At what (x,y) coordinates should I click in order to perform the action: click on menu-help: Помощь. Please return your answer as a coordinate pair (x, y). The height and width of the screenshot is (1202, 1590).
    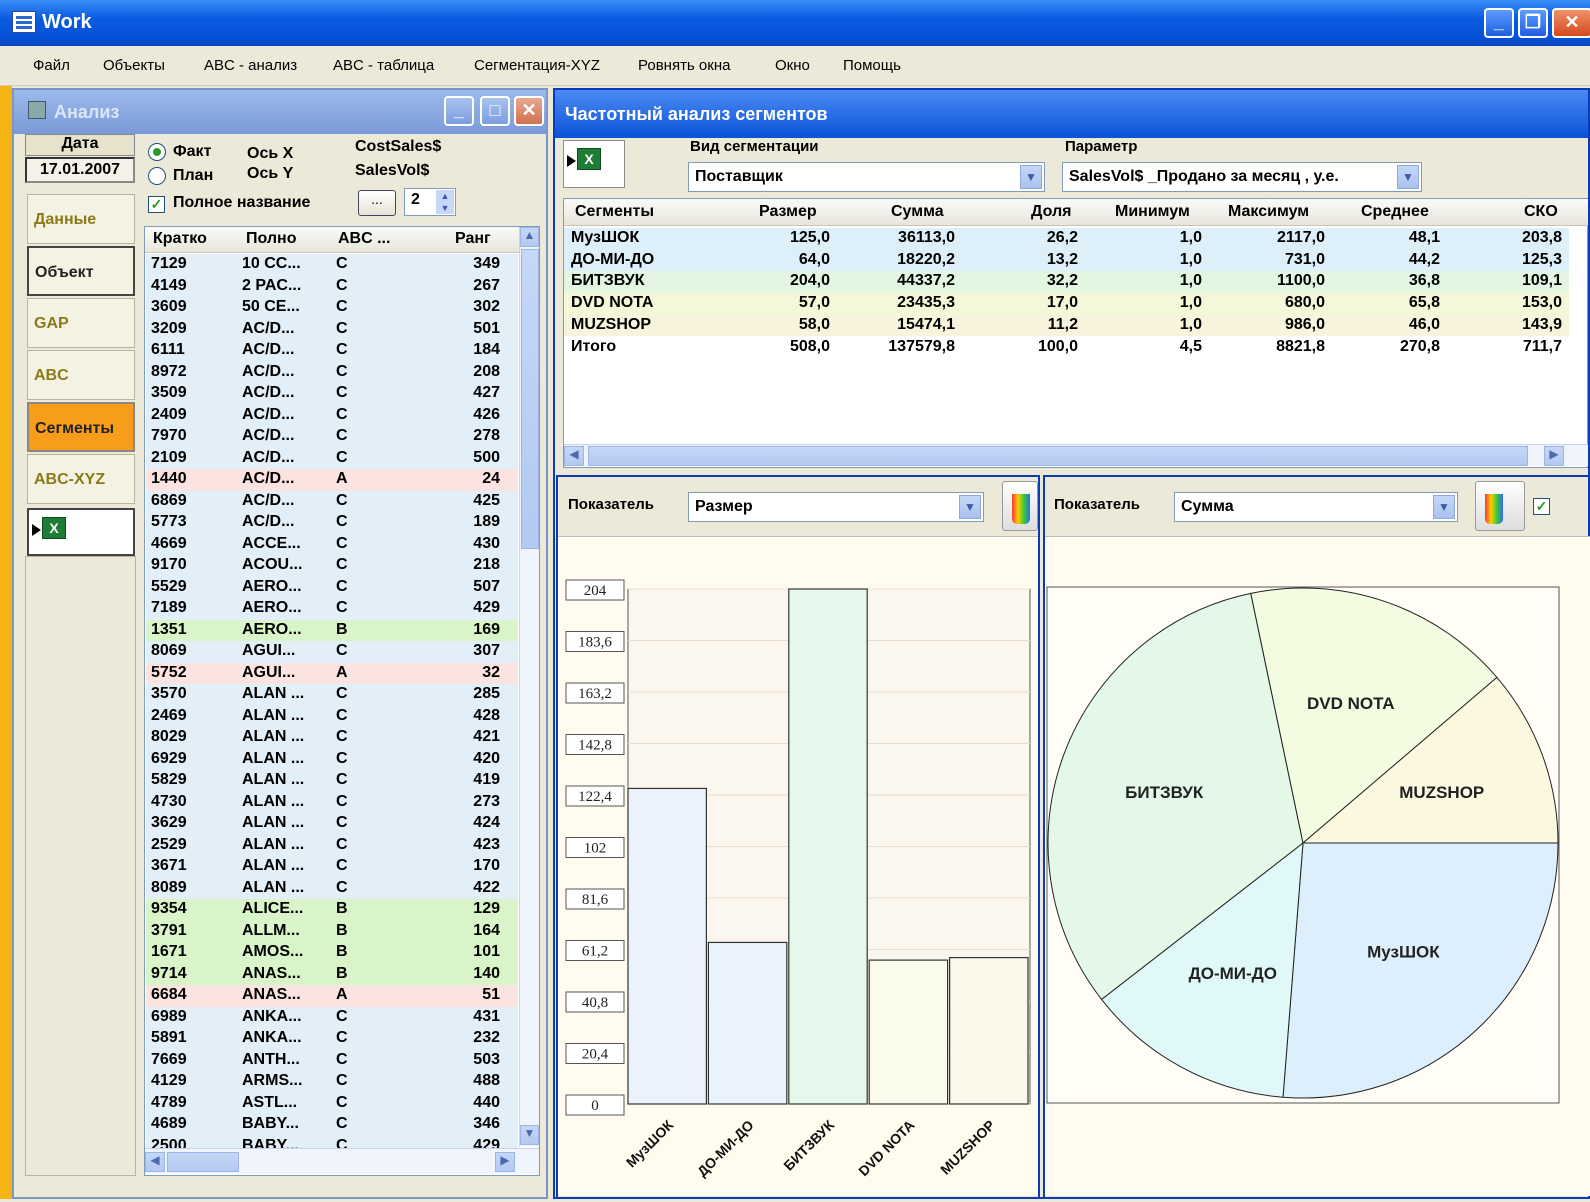
    Looking at the image, I should click on (872, 65).